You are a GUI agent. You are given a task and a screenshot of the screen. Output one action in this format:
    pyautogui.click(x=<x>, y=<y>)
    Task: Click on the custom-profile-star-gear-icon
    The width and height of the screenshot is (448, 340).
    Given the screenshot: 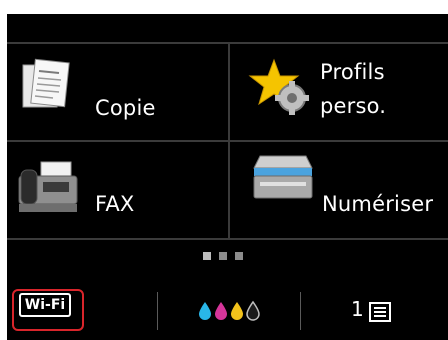 What is the action you would take?
    pyautogui.click(x=278, y=86)
    